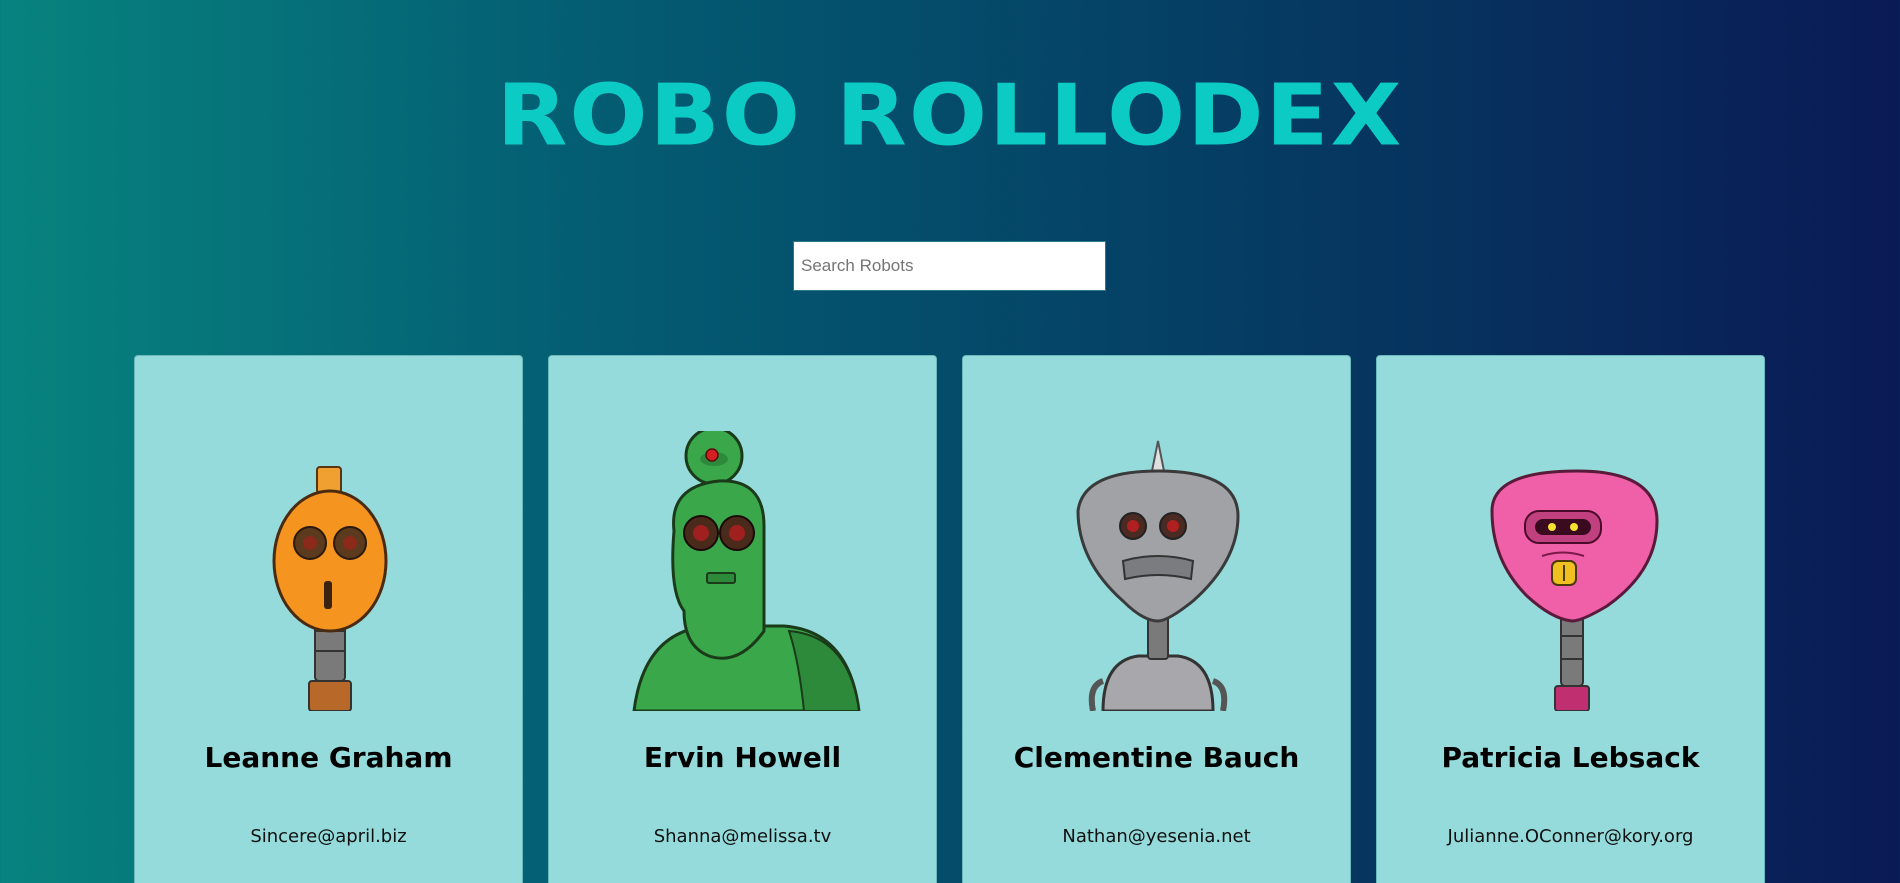 This screenshot has width=1900, height=883. What do you see at coordinates (1156, 836) in the screenshot?
I see `robot-email: Nathan@yesenia.net` at bounding box center [1156, 836].